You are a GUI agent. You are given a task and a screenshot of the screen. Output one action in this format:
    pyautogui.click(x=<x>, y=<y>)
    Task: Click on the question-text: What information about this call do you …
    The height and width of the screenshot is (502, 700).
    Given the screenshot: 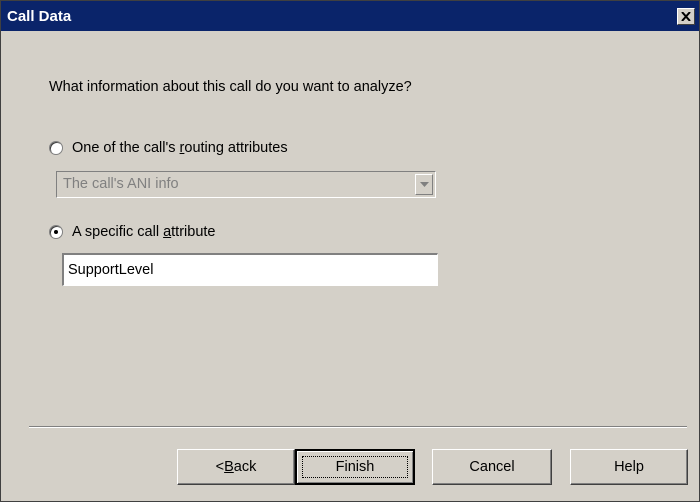 What is the action you would take?
    pyautogui.click(x=230, y=87)
    